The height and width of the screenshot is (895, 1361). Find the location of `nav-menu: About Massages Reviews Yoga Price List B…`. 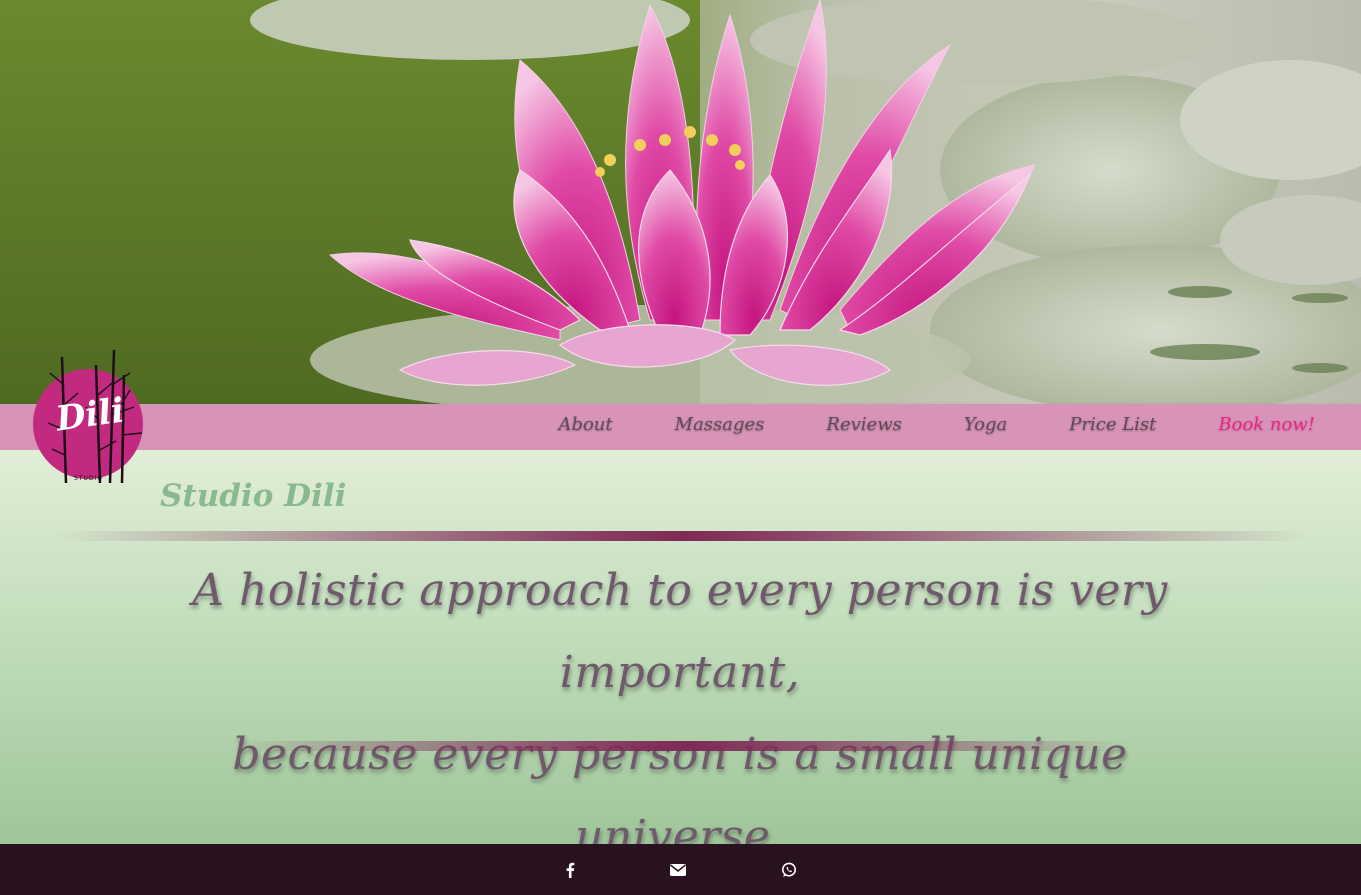

nav-menu: About Massages Reviews Yoga Price List B… is located at coordinates (959, 427).